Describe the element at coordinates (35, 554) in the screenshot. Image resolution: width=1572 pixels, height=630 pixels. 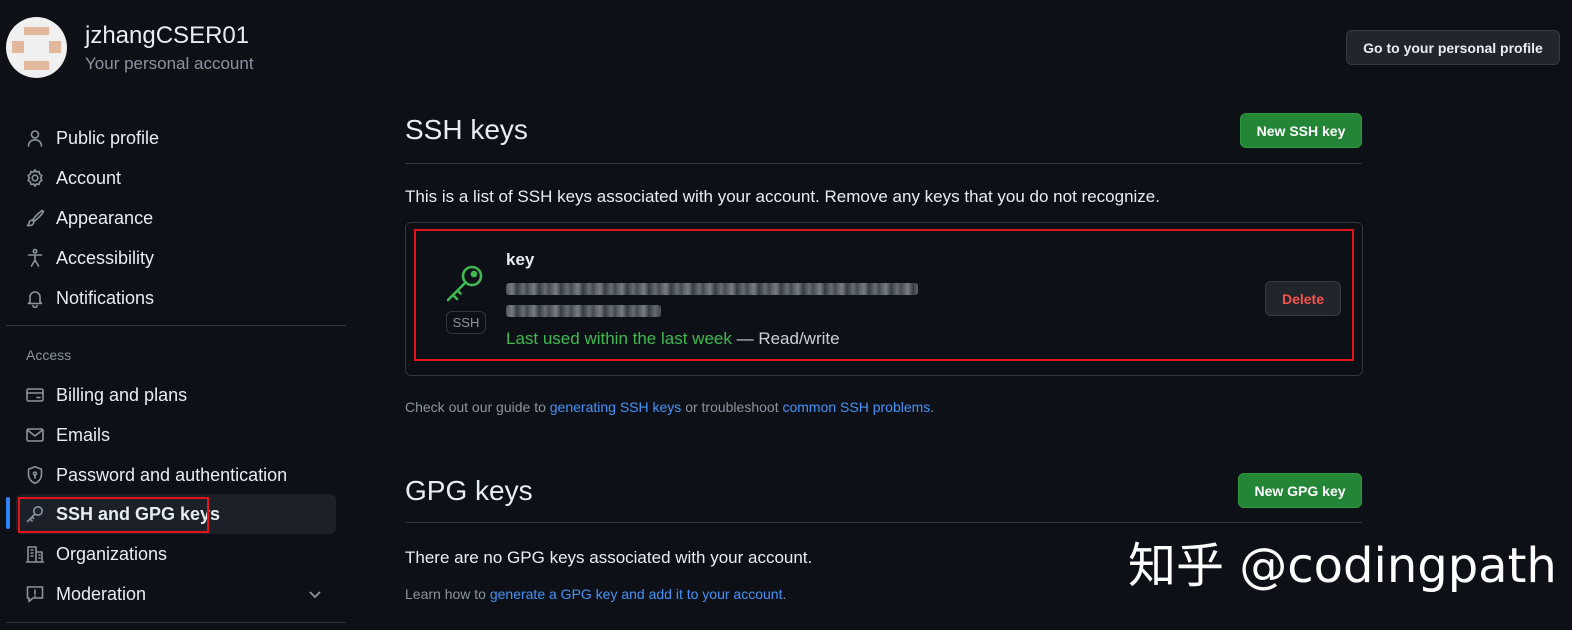
I see `organization-icon` at that location.